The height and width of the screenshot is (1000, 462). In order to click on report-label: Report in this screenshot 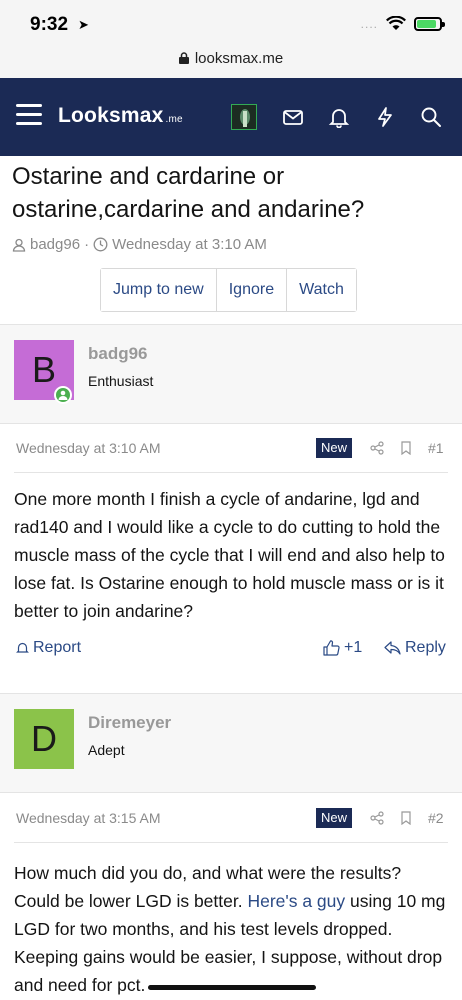, I will do `click(57, 647)`.